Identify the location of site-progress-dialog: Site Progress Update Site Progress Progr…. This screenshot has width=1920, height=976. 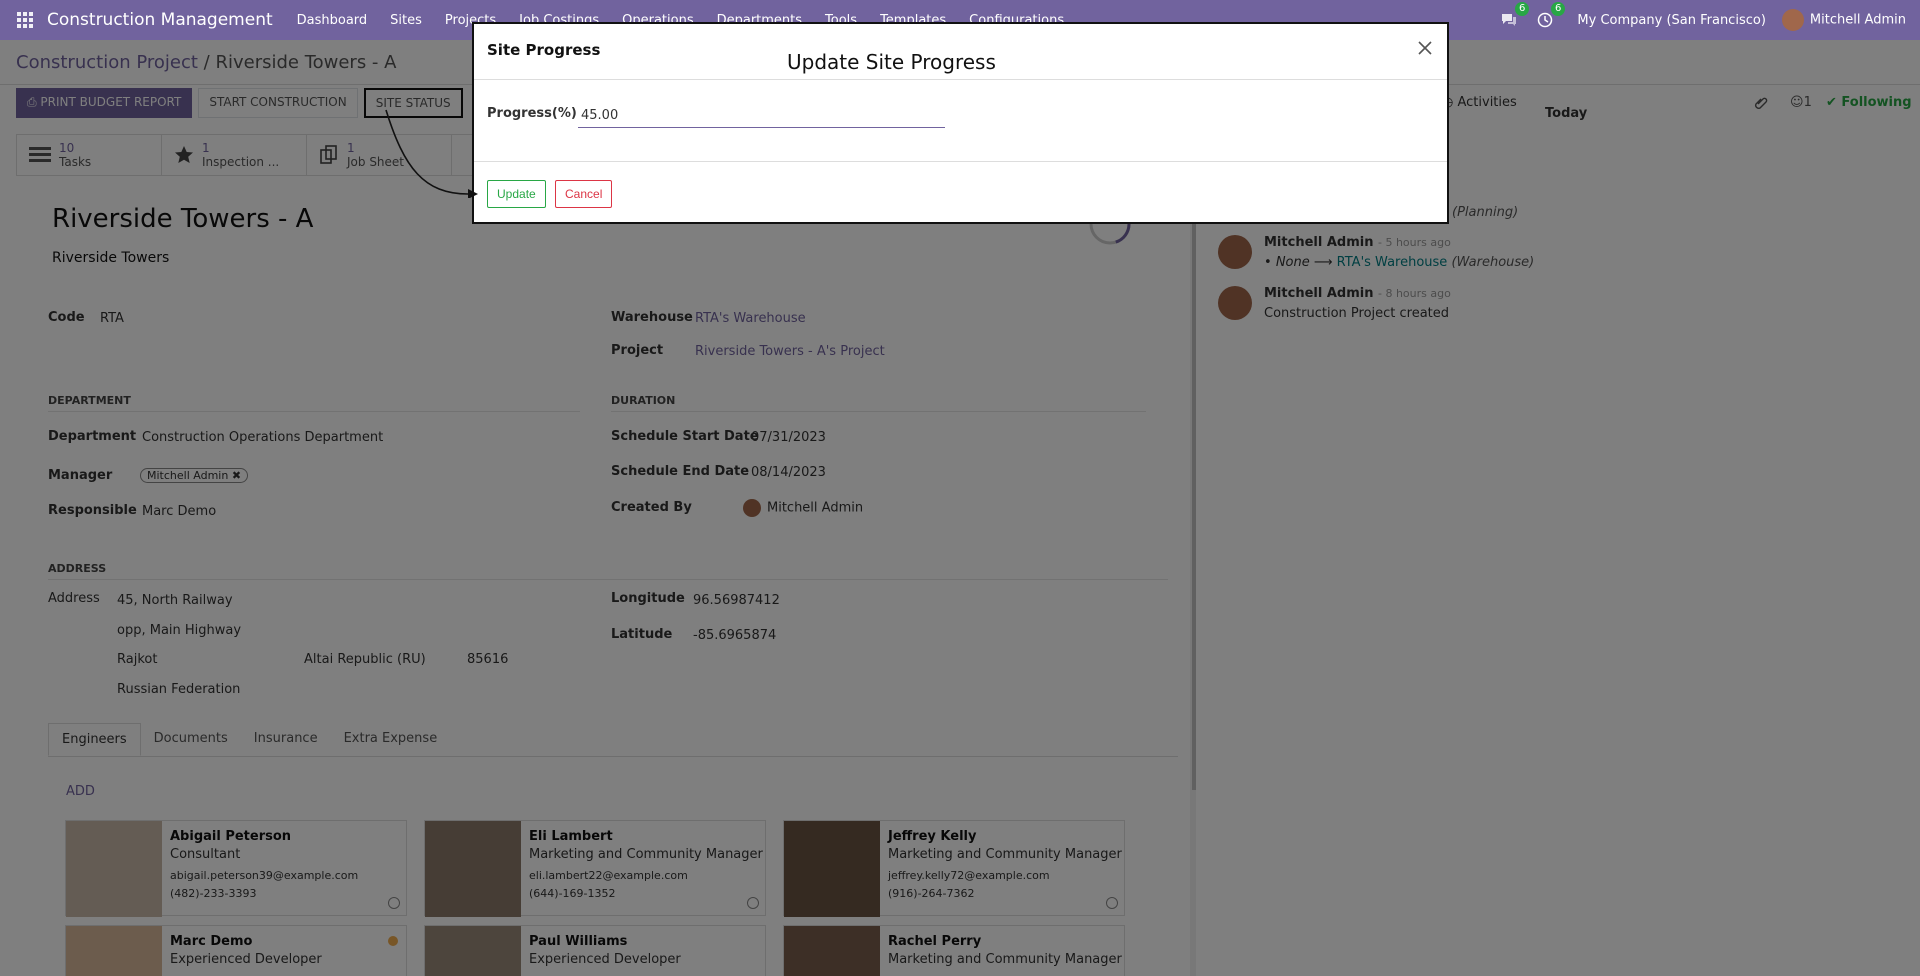
(960, 123).